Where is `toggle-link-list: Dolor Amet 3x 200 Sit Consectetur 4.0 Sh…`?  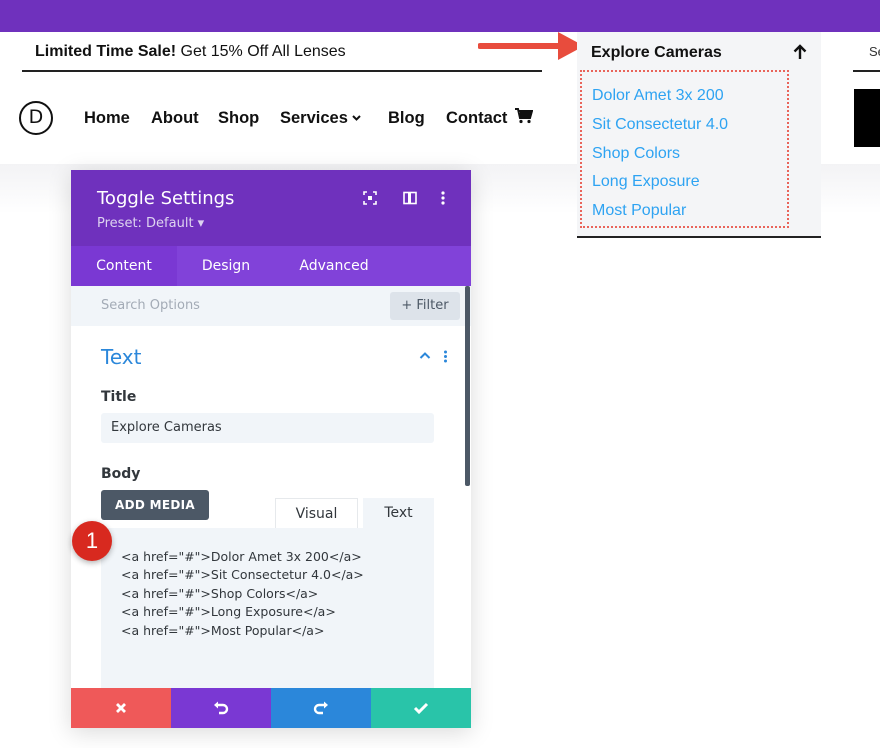
toggle-link-list: Dolor Amet 3x 200 Sit Consectetur 4.0 Sh… is located at coordinates (684, 149).